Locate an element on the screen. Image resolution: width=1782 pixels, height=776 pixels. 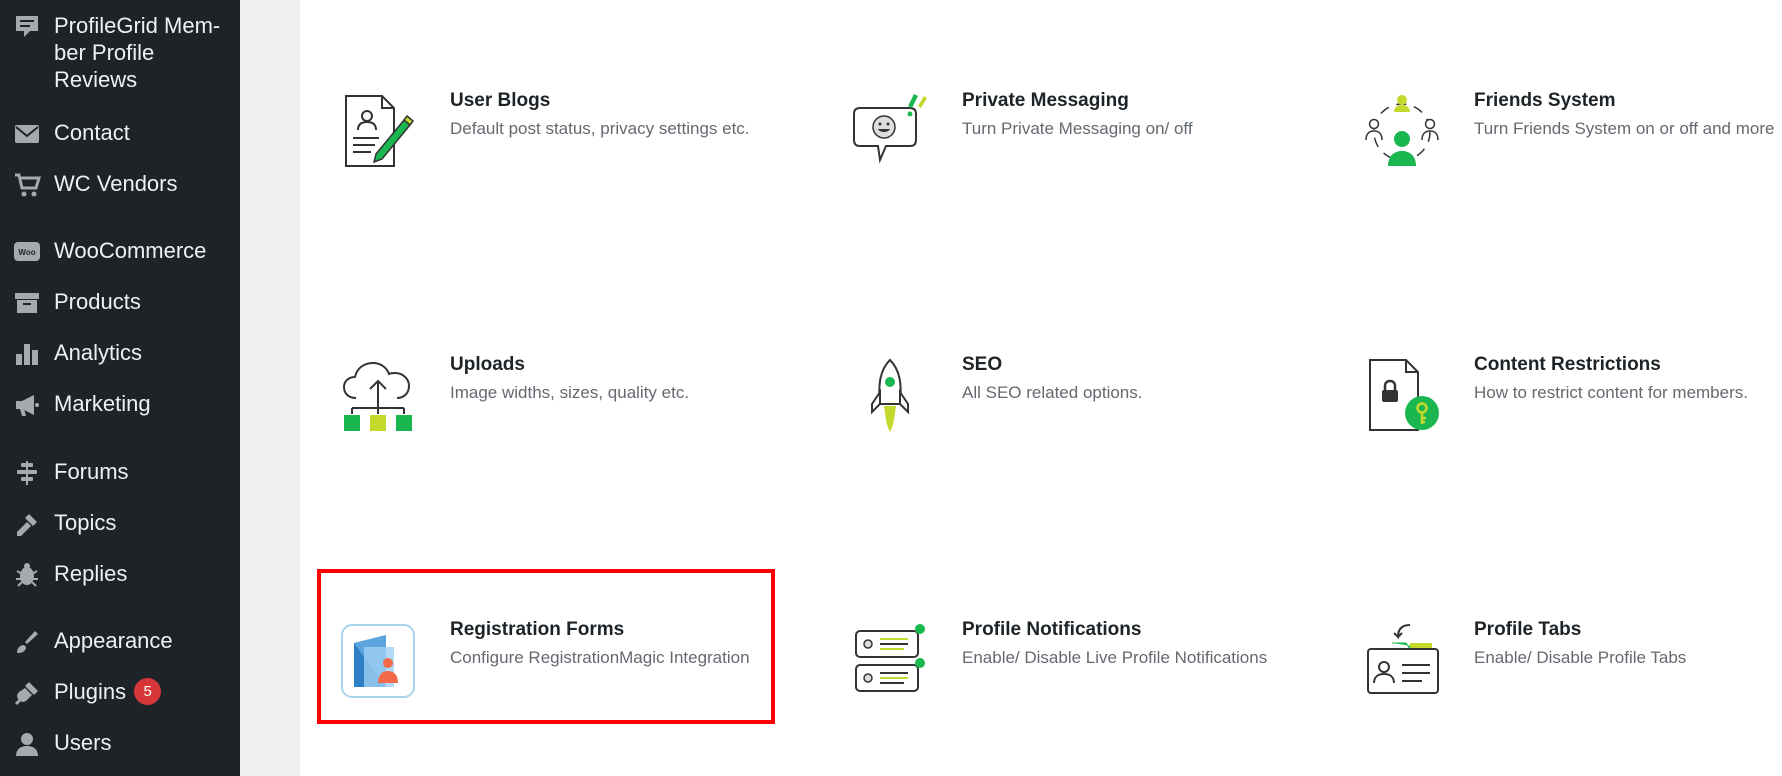
sidebar-item-label: Products is located at coordinates (97, 301).